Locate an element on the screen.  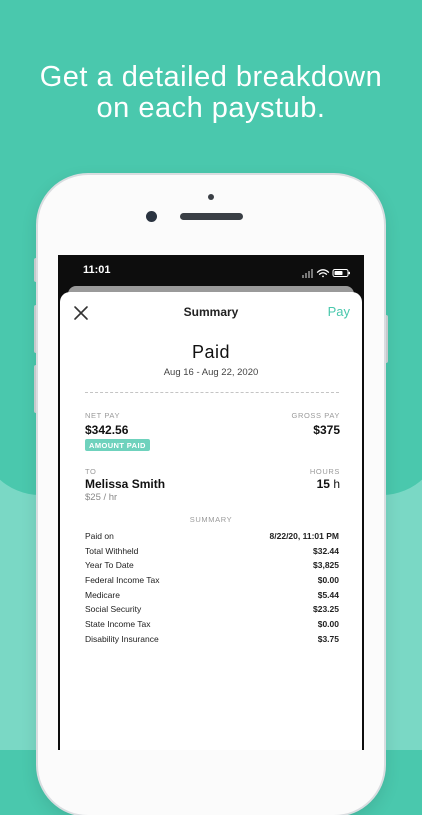
summary-row-social-security: Social Security $23.25 is located at coordinates (212, 611).